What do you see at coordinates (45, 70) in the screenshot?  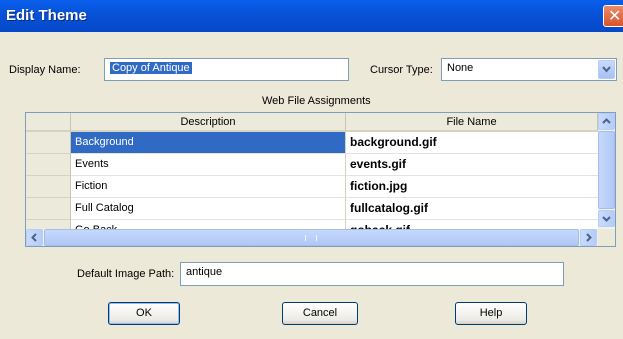 I see `display-name-label: Display Name:` at bounding box center [45, 70].